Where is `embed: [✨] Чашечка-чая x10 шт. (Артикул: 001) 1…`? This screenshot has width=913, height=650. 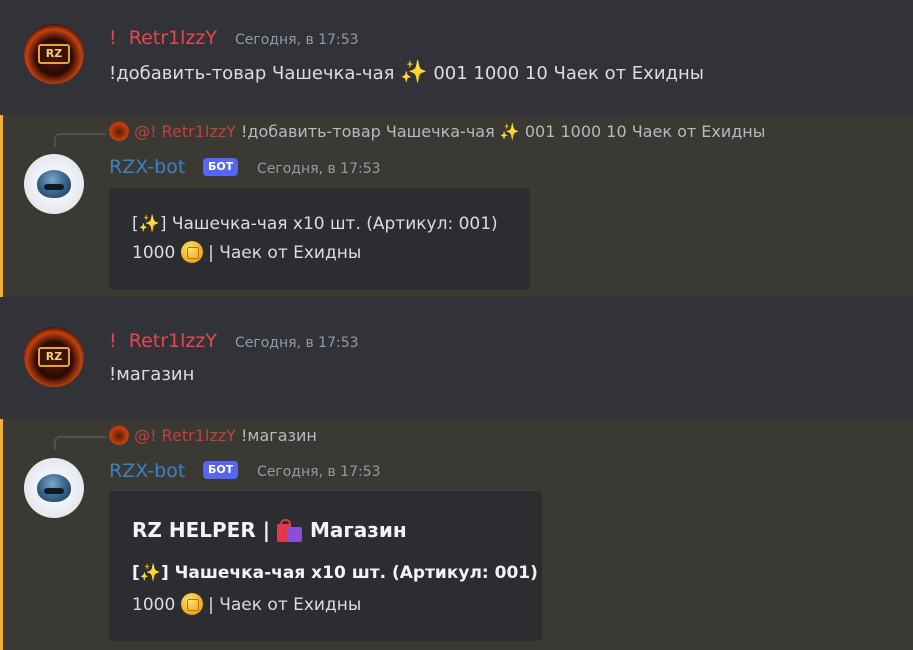 embed: [✨] Чашечка-чая x10 шт. (Артикул: 001) 1… is located at coordinates (319, 239).